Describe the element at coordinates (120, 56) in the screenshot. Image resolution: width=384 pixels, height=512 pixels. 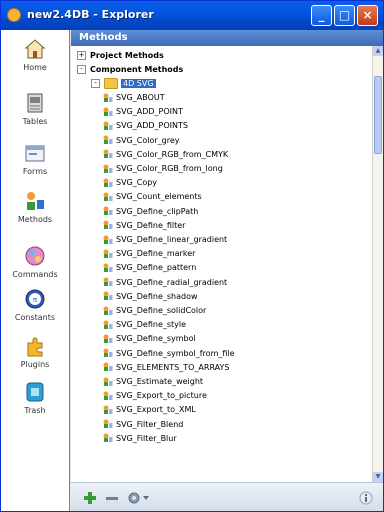
I see `group-project-methods: + Project Methods` at that location.